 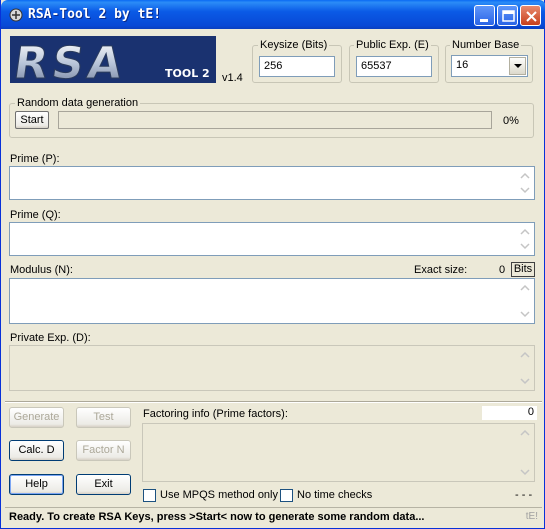 I want to click on close-button, so click(x=530, y=15).